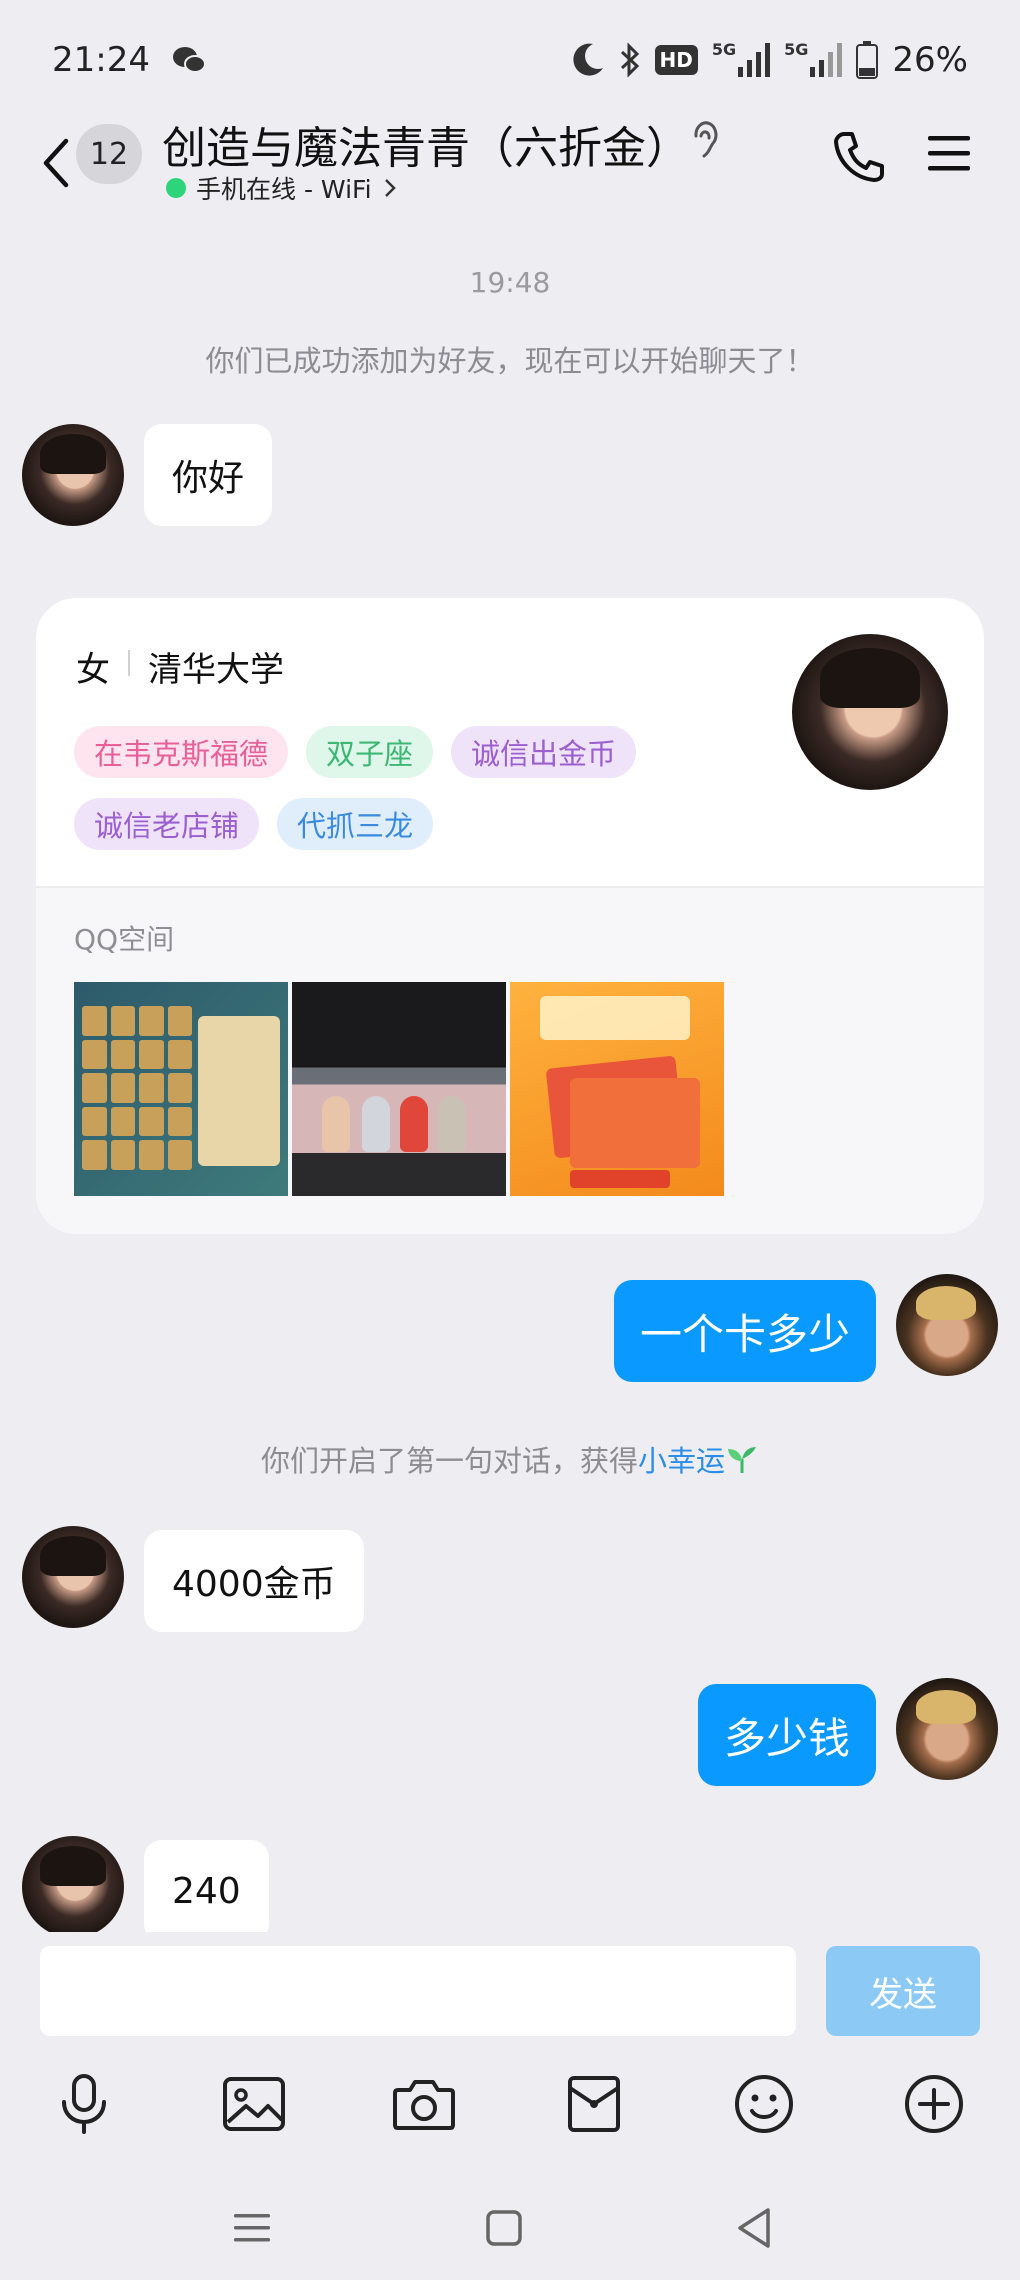 Image resolution: width=1020 pixels, height=2280 pixels. What do you see at coordinates (504, 2228) in the screenshot?
I see `home-icon` at bounding box center [504, 2228].